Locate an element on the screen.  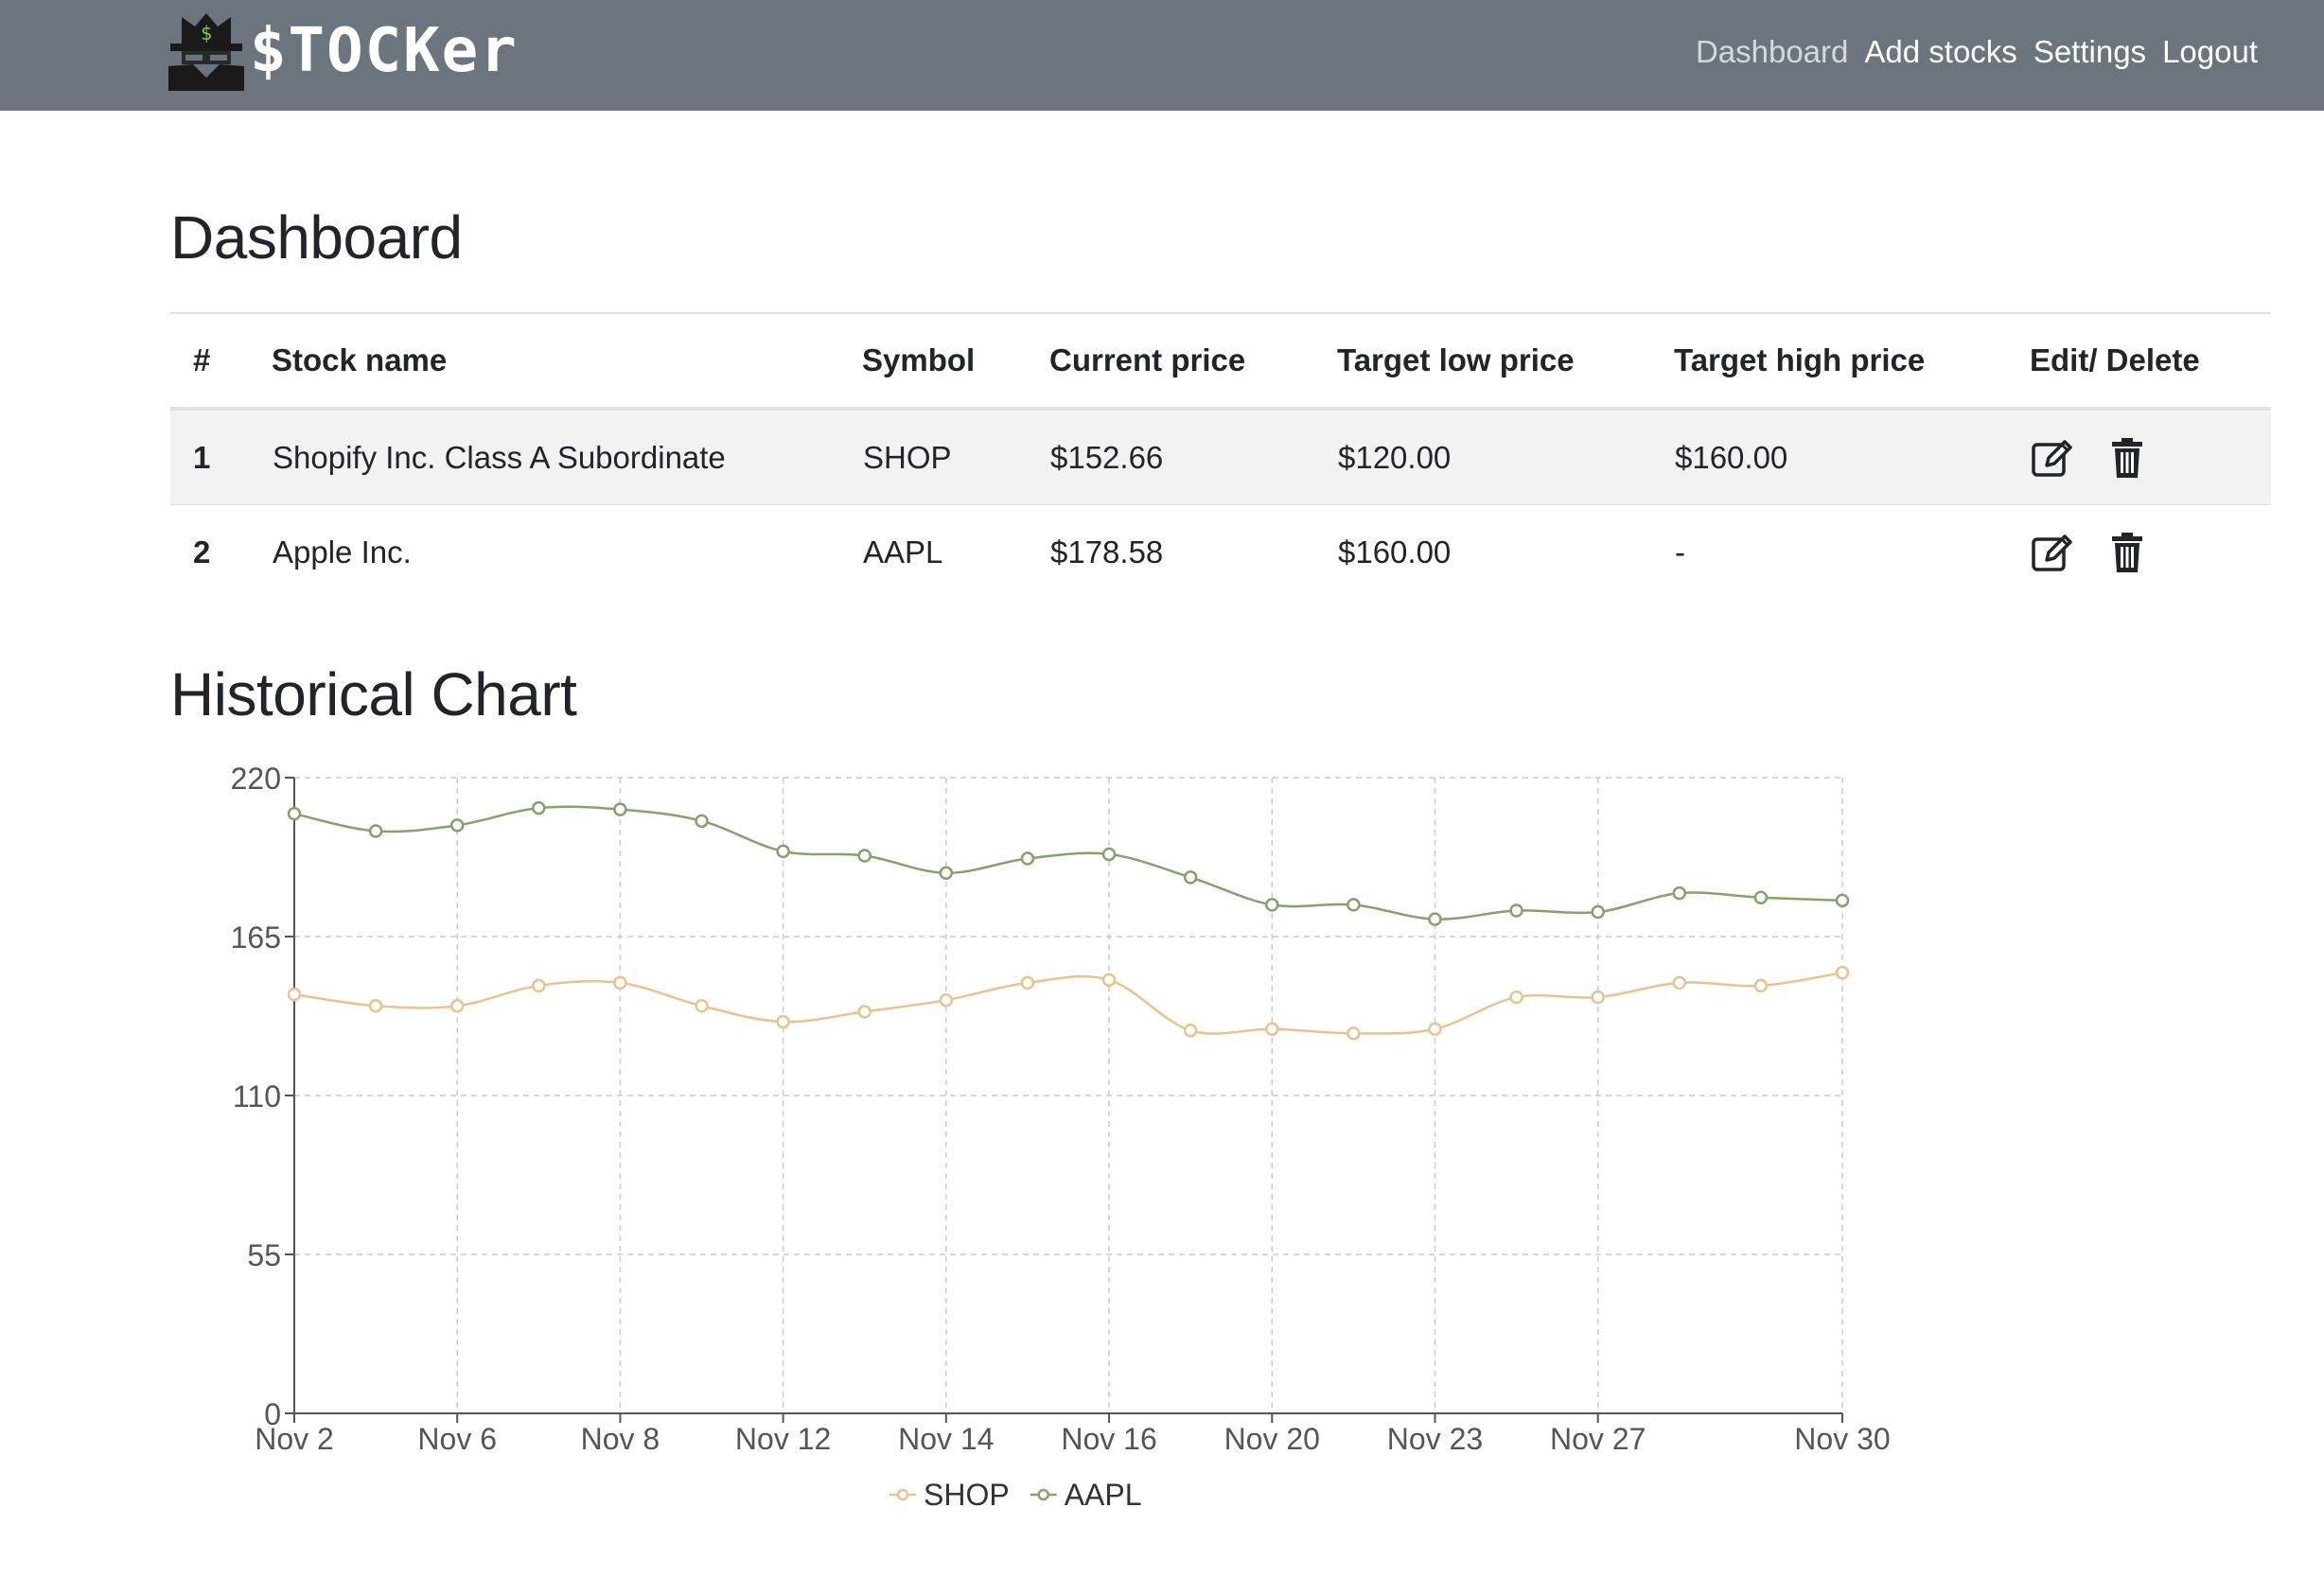
nav-add-stocks: Add stocks is located at coordinates (1940, 52).